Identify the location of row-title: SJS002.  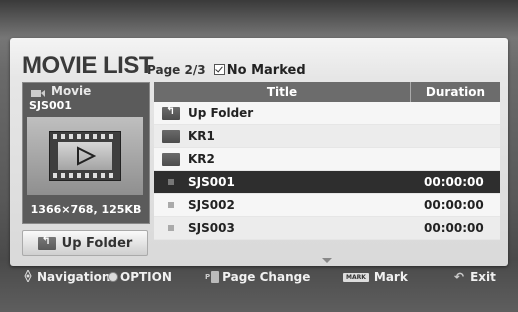
(211, 205).